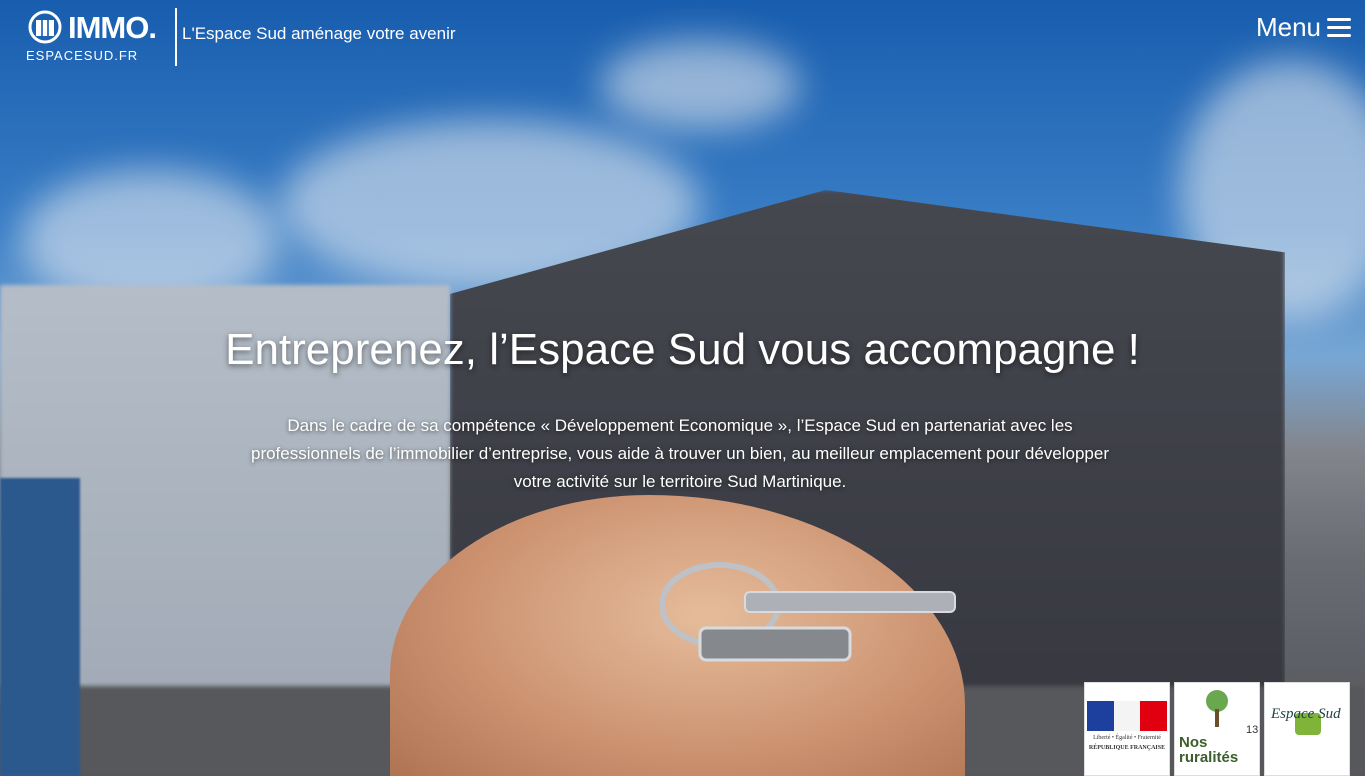 This screenshot has width=1365, height=776. I want to click on site-tagline: L'Espace Sud aménage votre avenir, so click(319, 33).